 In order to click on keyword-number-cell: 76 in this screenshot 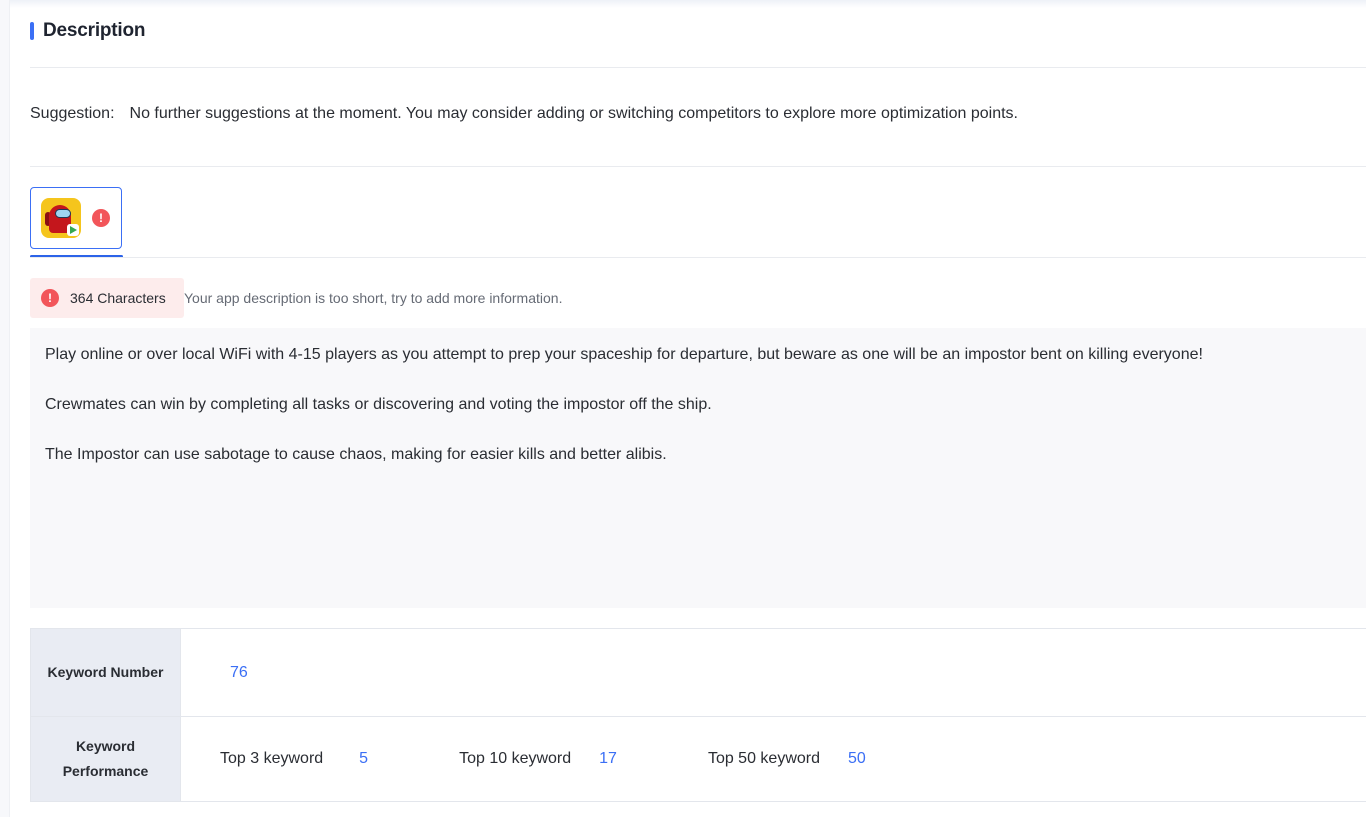, I will do `click(773, 672)`.